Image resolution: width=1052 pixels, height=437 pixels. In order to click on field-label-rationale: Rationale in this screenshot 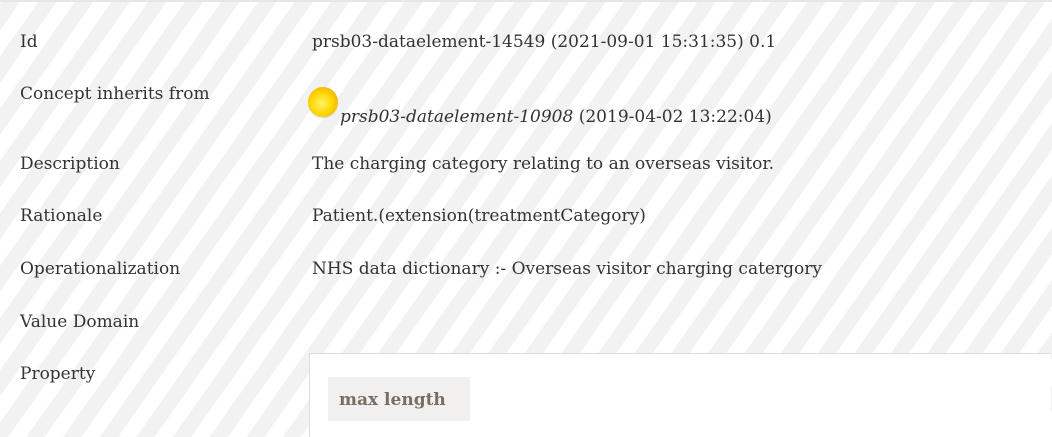, I will do `click(61, 216)`.